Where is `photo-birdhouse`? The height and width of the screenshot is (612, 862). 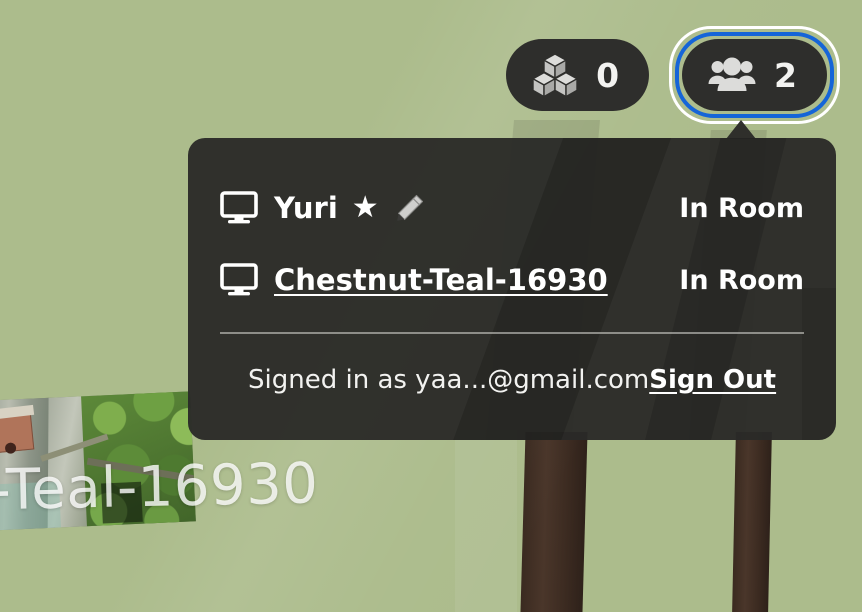 photo-birdhouse is located at coordinates (17, 434).